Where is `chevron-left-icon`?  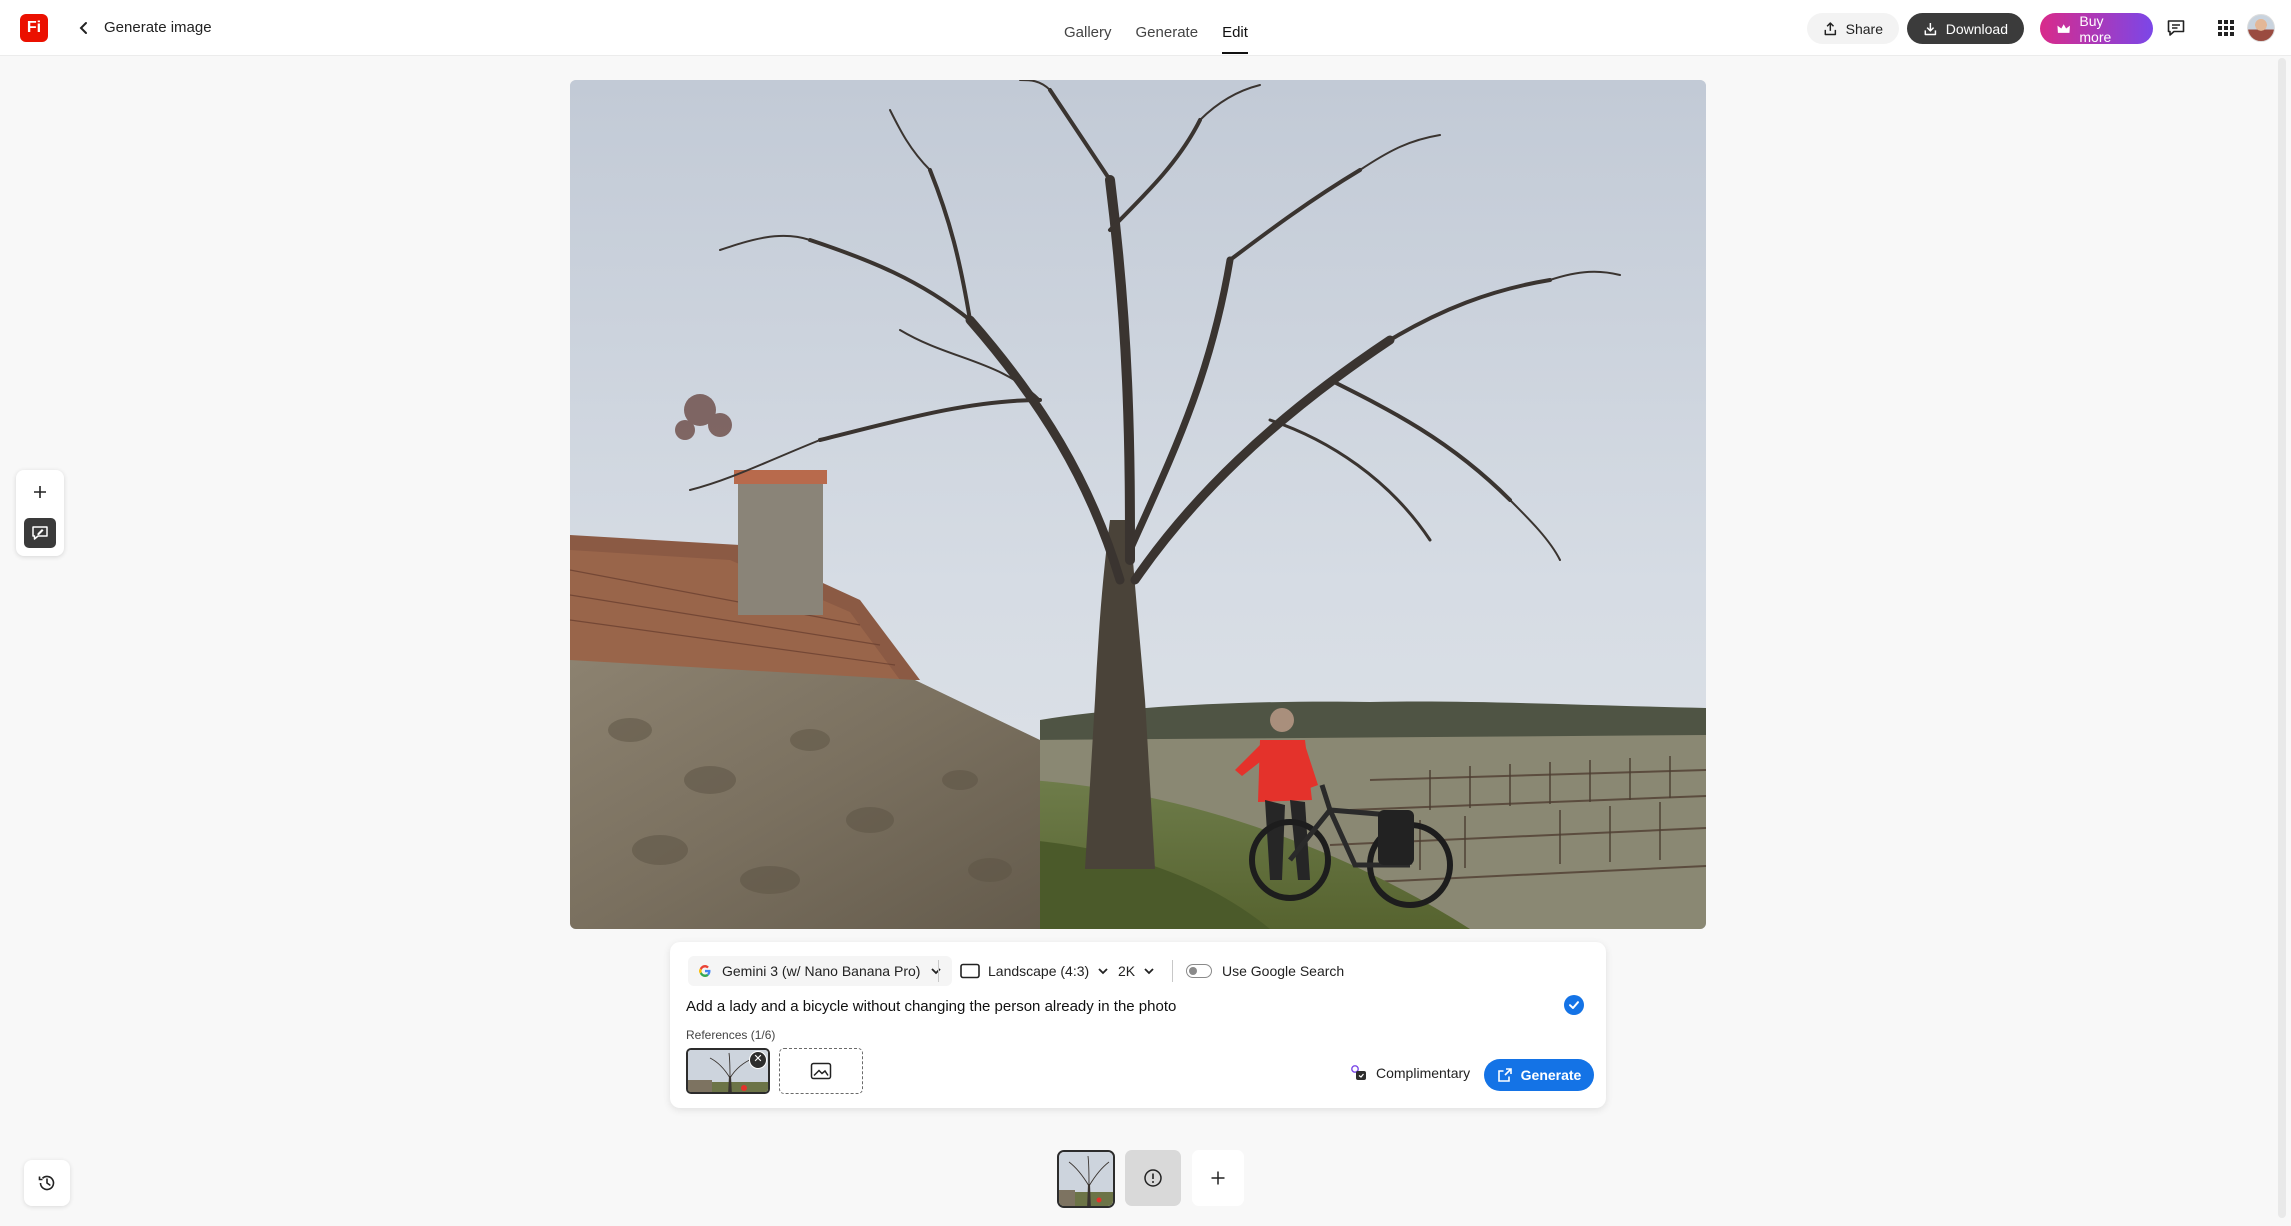
chevron-left-icon is located at coordinates (83, 28).